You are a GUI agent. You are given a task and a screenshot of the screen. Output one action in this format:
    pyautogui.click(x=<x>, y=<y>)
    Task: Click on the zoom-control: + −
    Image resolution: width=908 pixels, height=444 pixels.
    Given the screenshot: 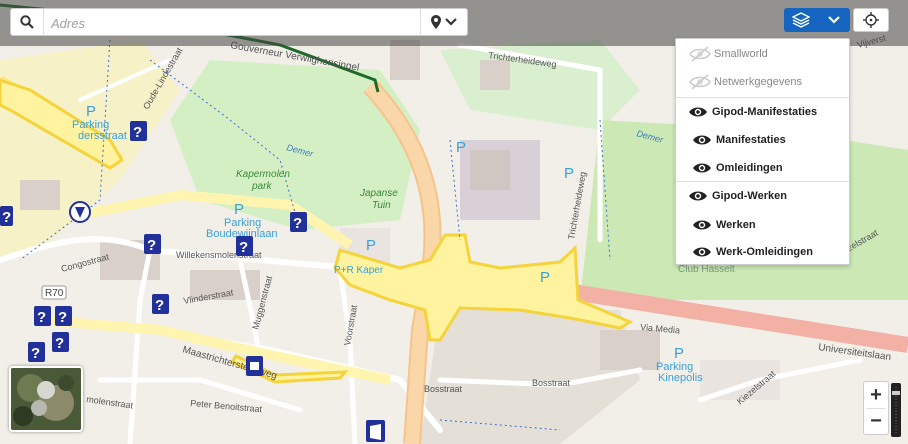 What is the action you would take?
    pyautogui.click(x=876, y=408)
    